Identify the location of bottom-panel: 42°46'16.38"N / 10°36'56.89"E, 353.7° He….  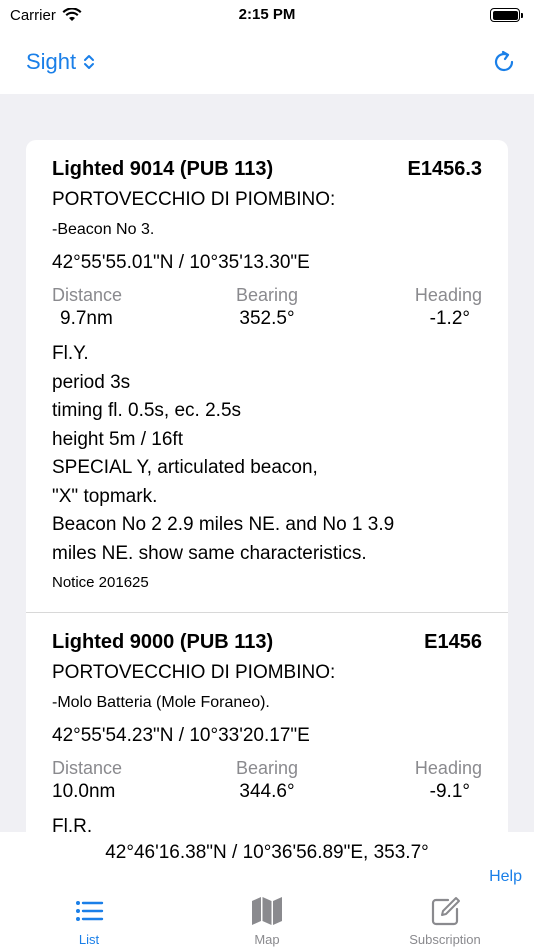
(267, 891).